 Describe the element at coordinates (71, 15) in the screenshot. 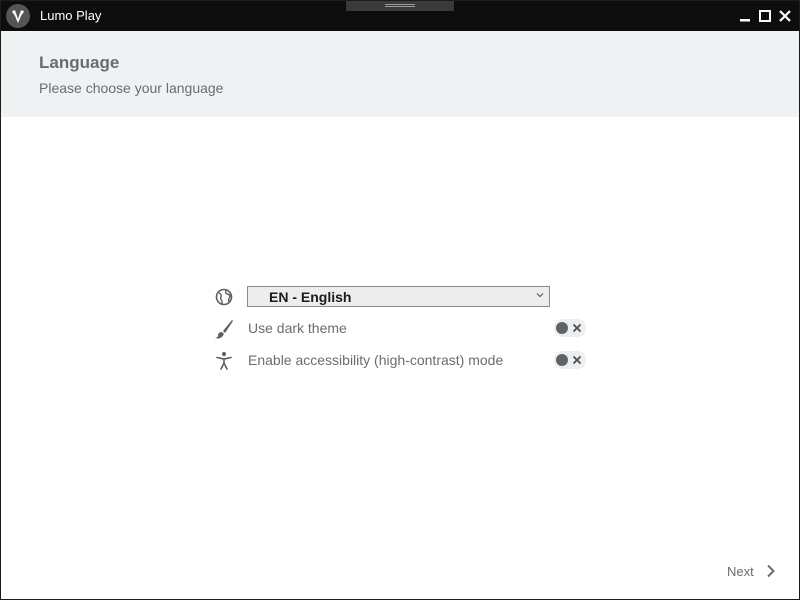

I see `app-title: Lumo Play` at that location.